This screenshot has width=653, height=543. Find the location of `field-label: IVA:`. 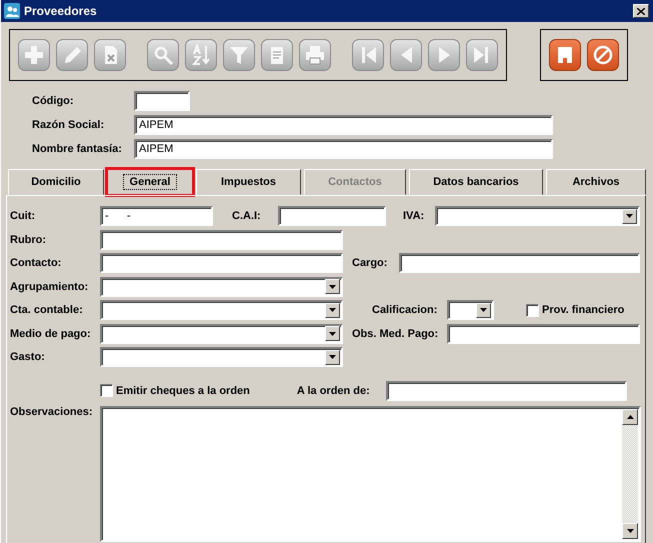

field-label: IVA: is located at coordinates (414, 216).